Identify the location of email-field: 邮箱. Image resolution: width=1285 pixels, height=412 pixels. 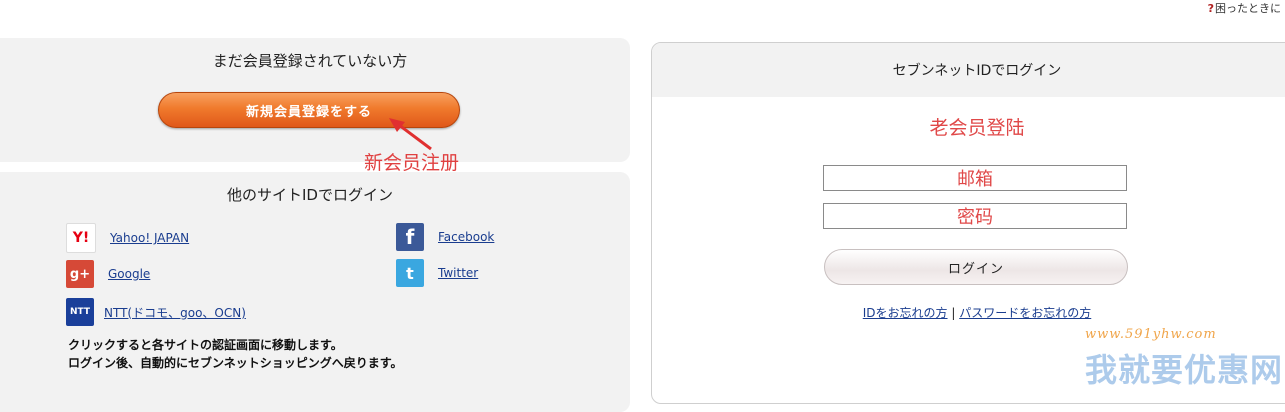
(975, 178).